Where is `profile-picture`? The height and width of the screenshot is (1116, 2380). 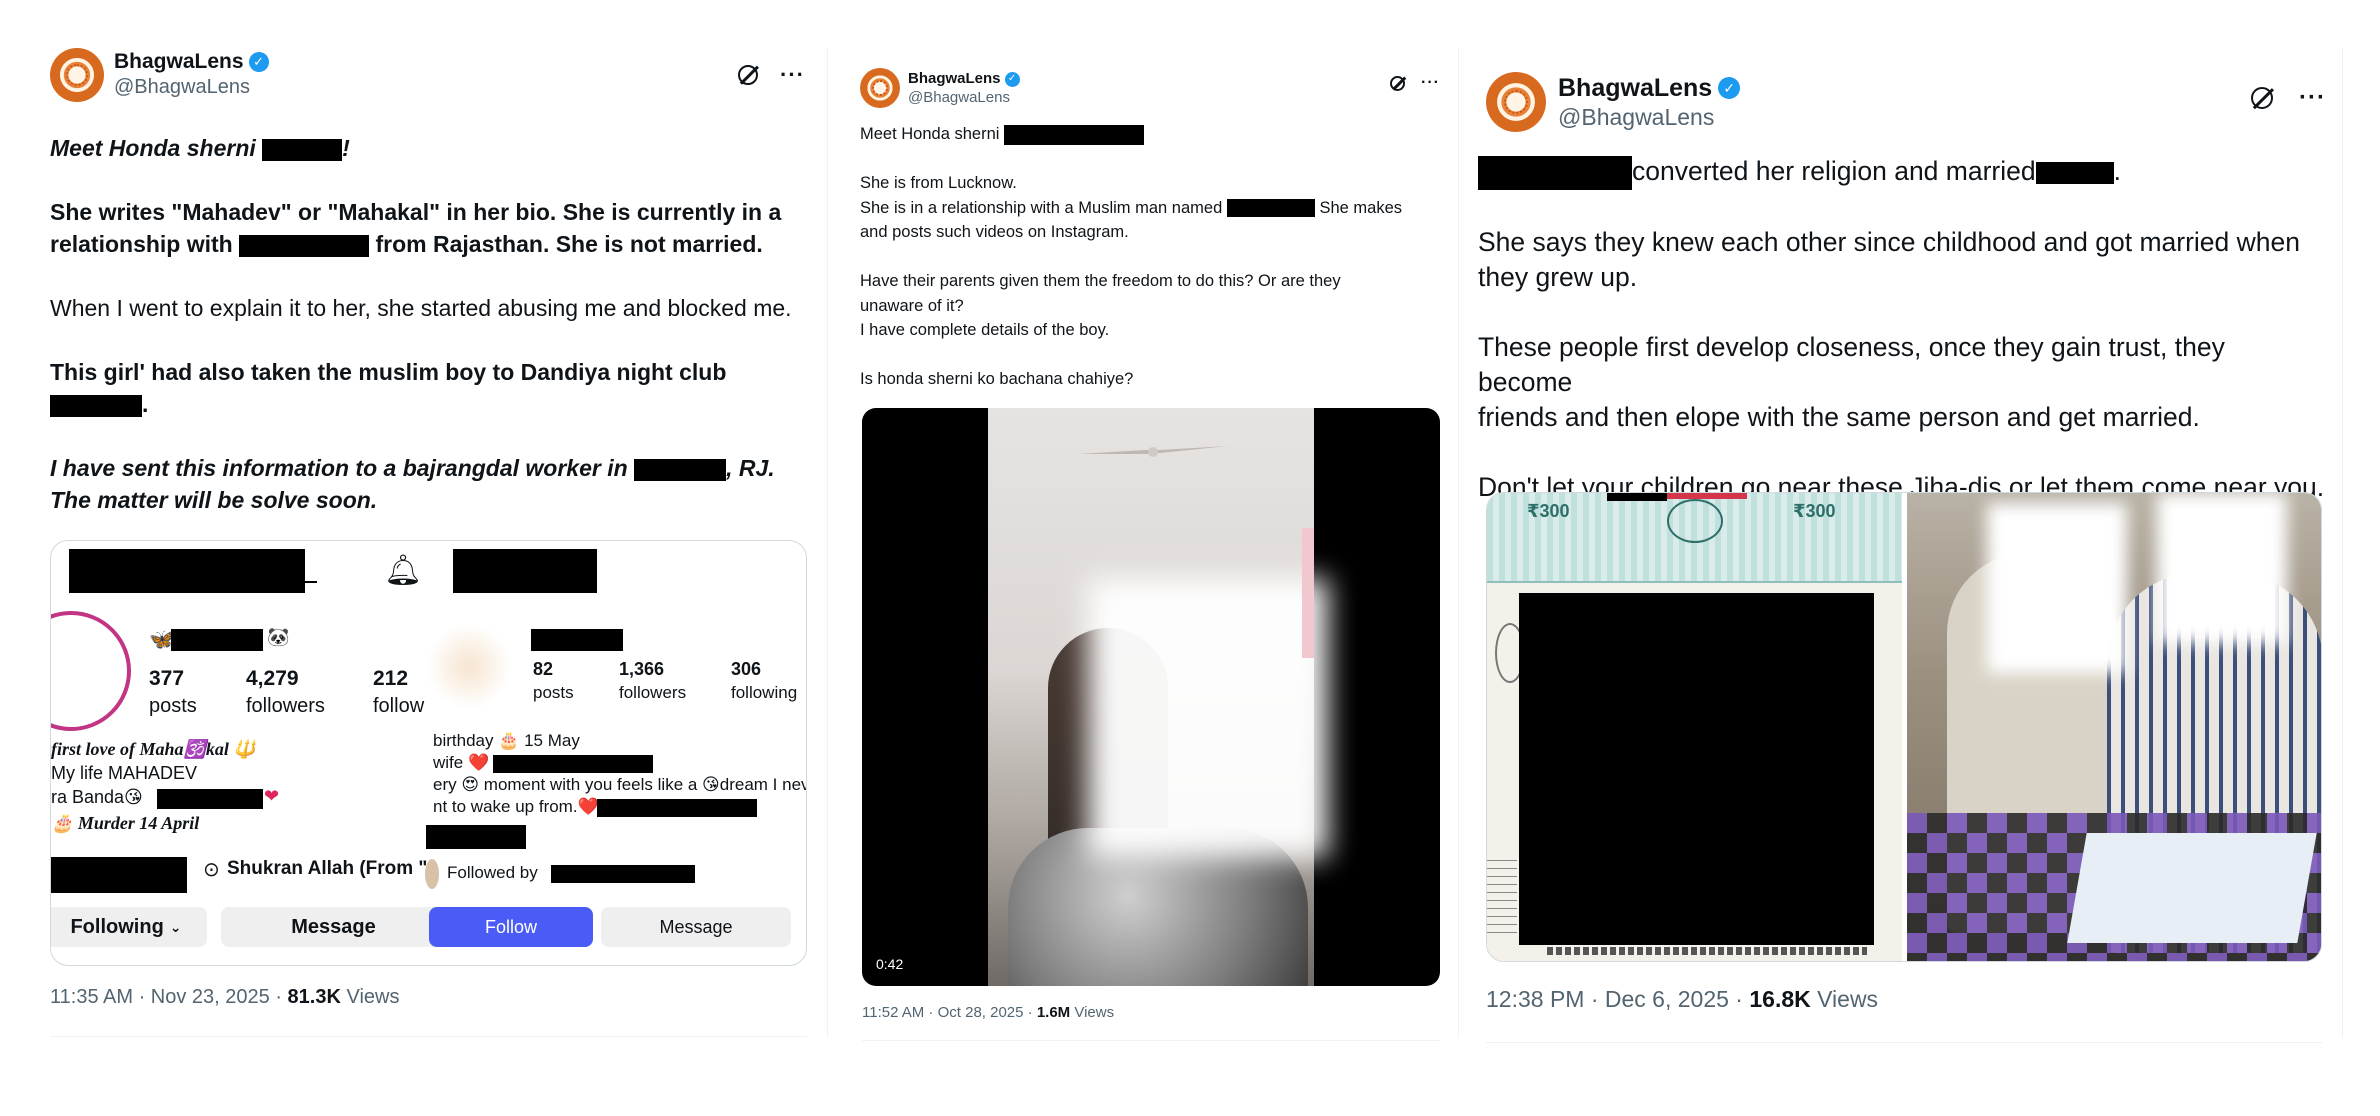 profile-picture is located at coordinates (469, 666).